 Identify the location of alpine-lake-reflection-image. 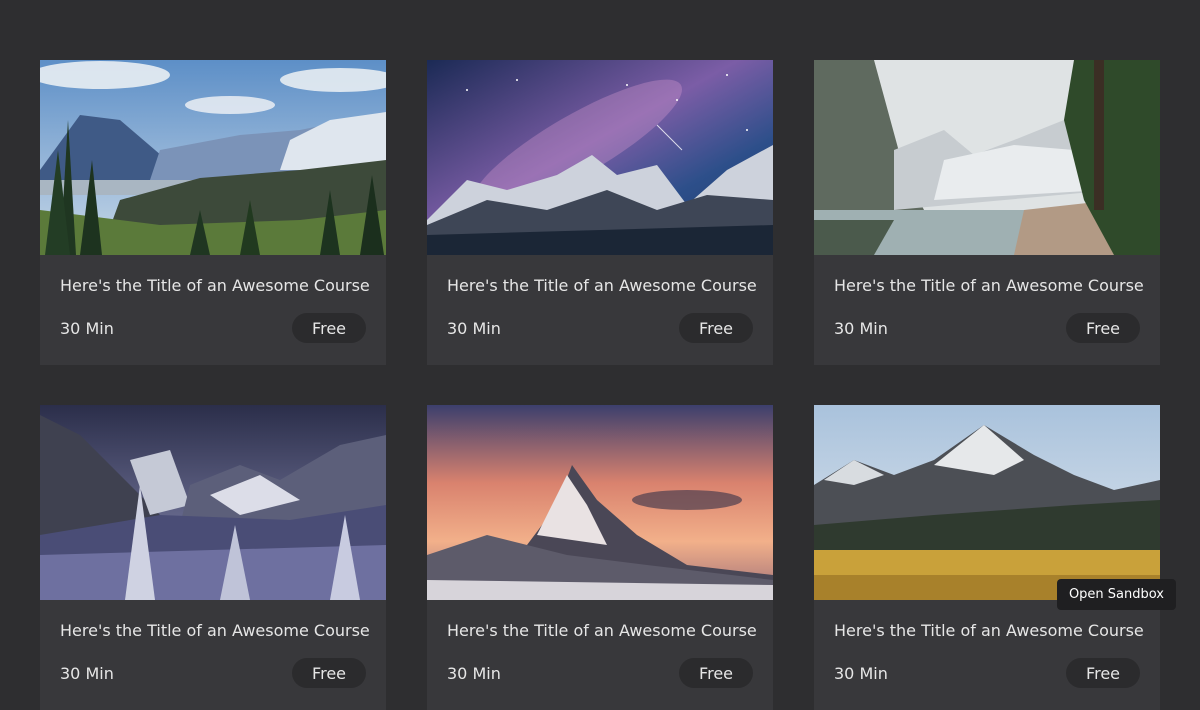
(987, 157).